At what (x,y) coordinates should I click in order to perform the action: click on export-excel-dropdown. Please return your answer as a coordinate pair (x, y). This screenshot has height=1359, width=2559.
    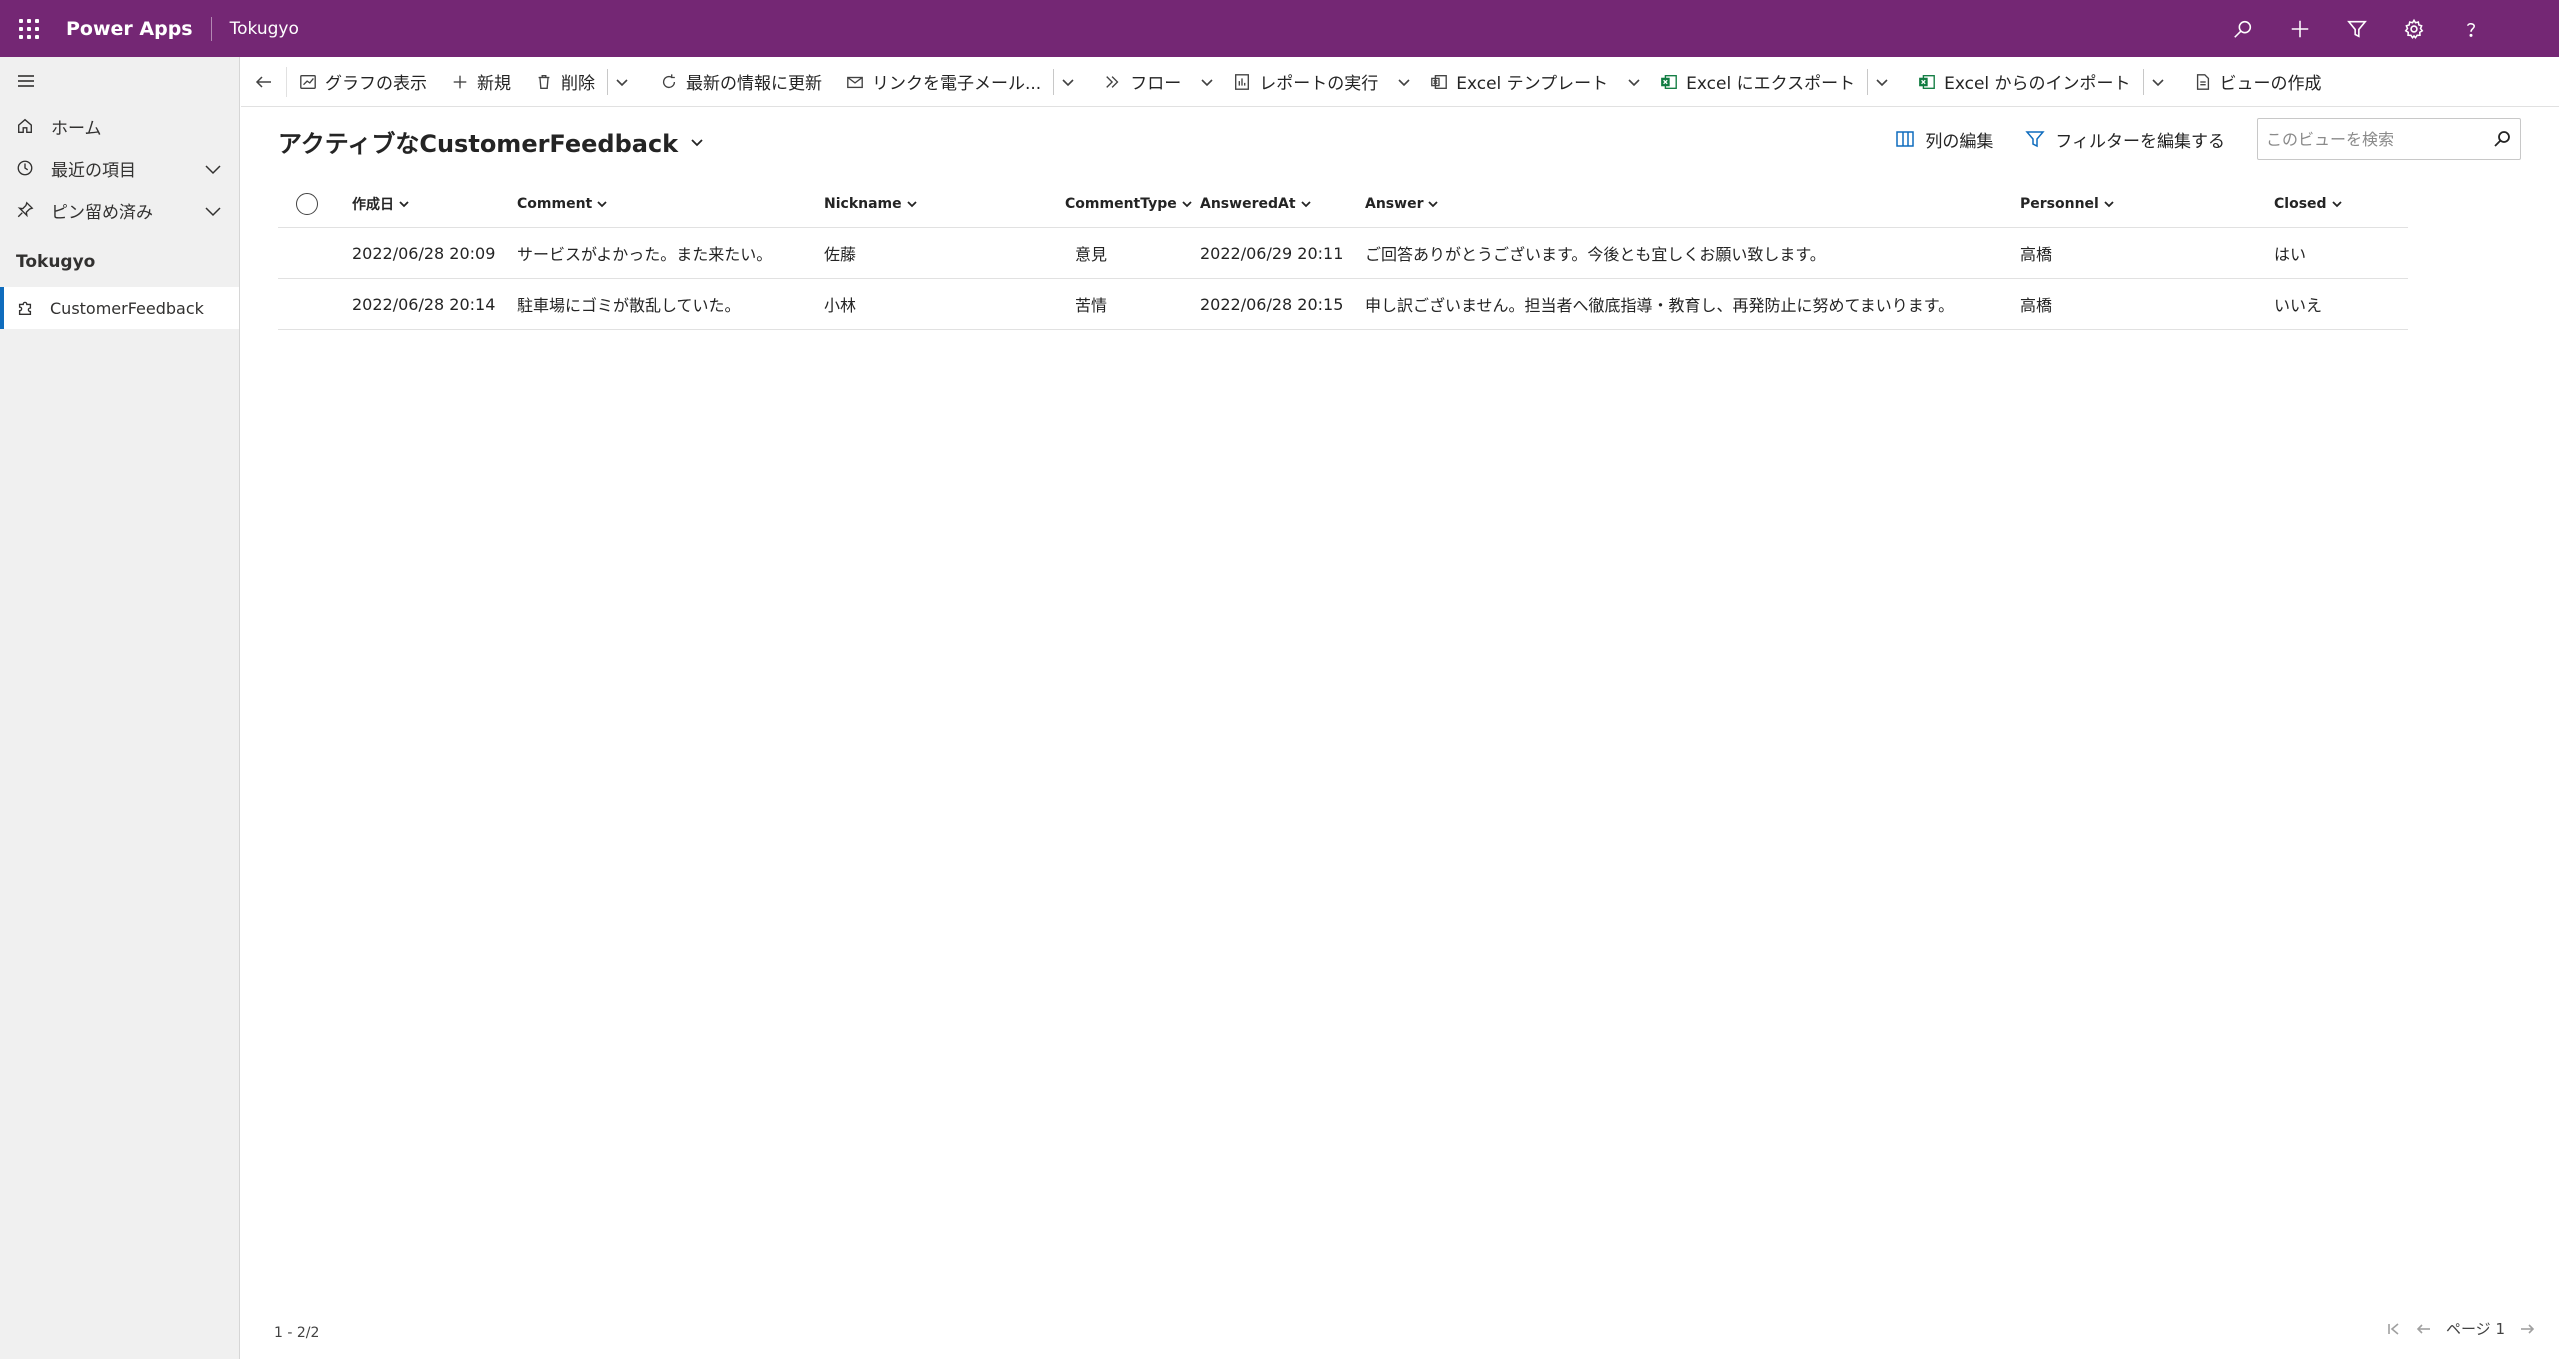
    Looking at the image, I should click on (1882, 82).